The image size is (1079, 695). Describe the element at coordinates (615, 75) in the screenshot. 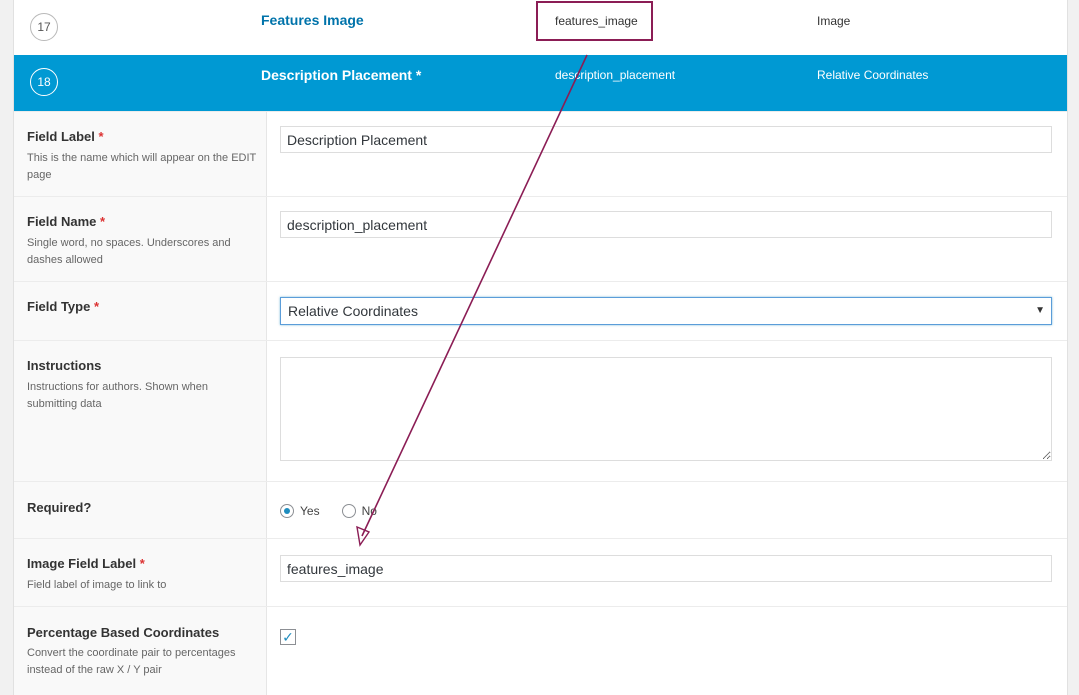

I see `field-row-name: description_placement` at that location.